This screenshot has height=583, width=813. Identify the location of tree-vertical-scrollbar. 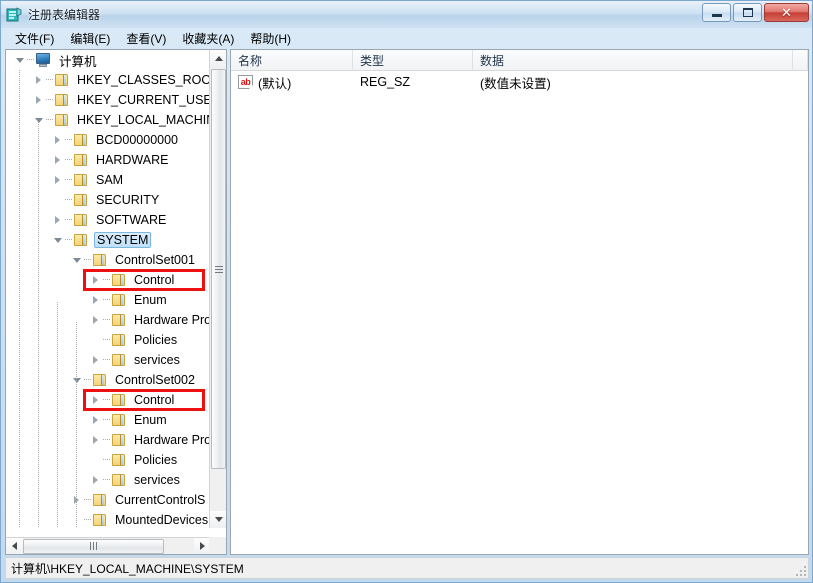
(217, 289).